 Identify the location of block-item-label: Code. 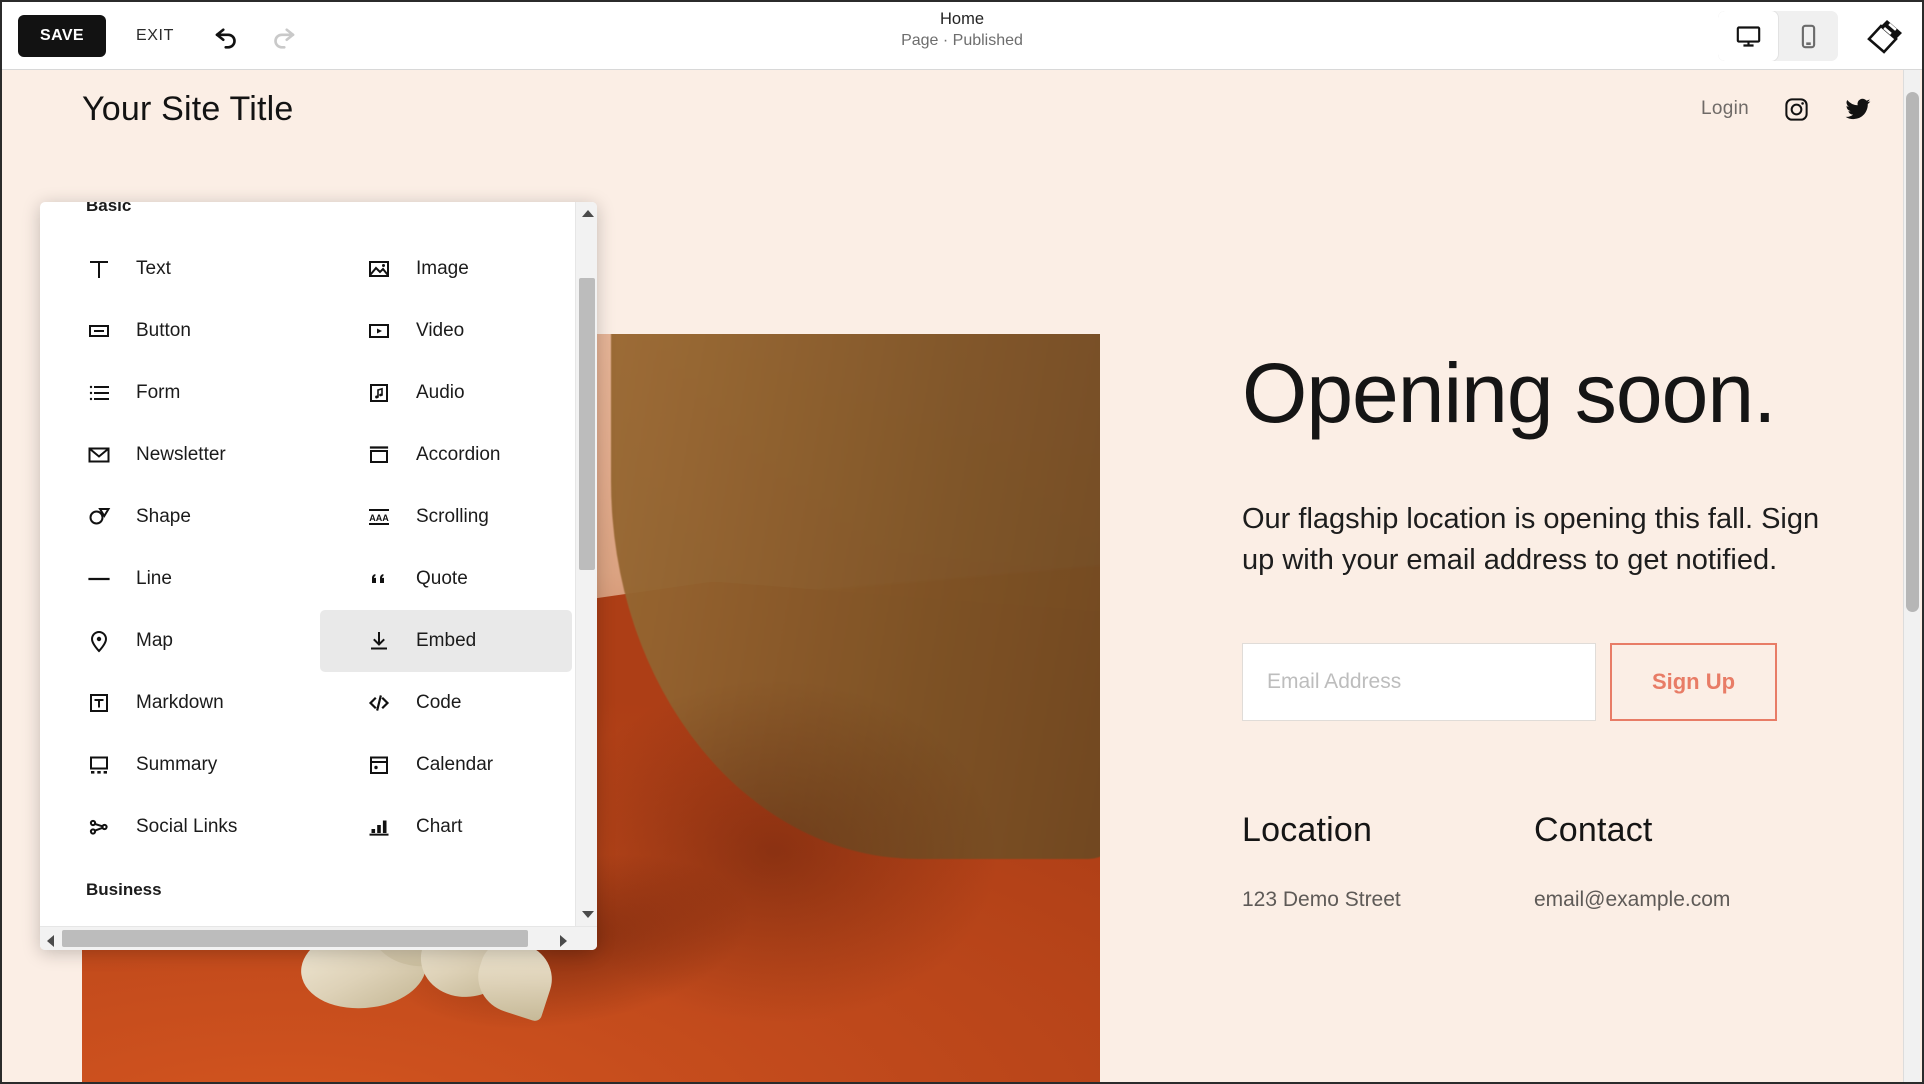
(439, 702).